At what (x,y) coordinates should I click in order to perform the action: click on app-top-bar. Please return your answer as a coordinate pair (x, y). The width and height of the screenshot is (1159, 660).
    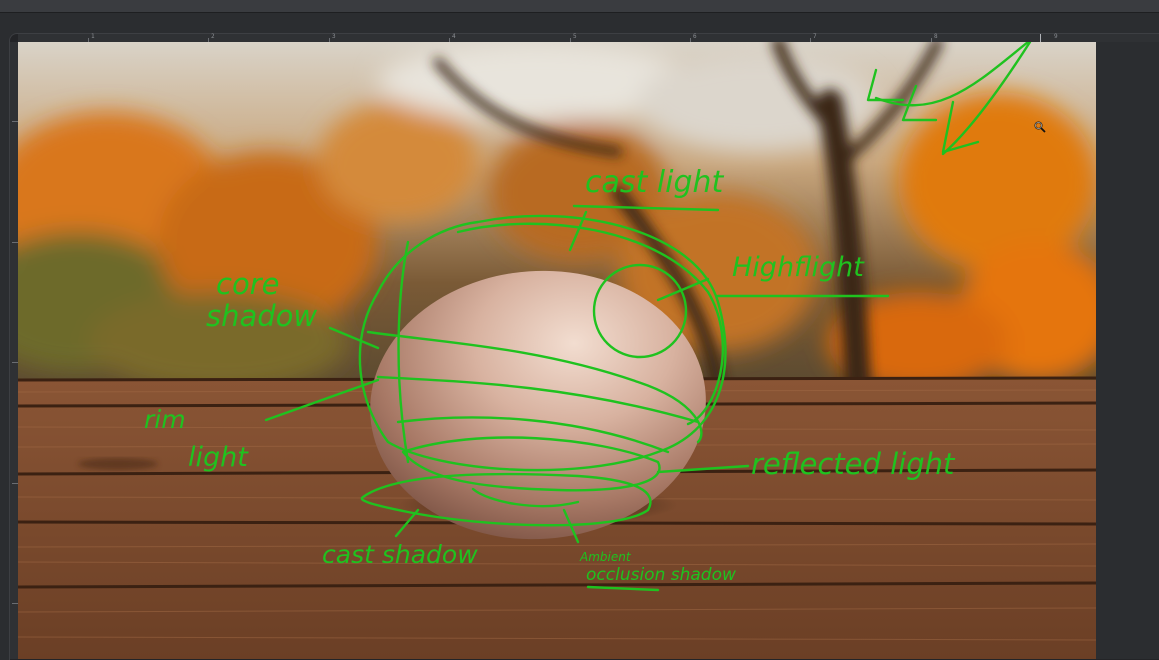
    Looking at the image, I should click on (579, 6).